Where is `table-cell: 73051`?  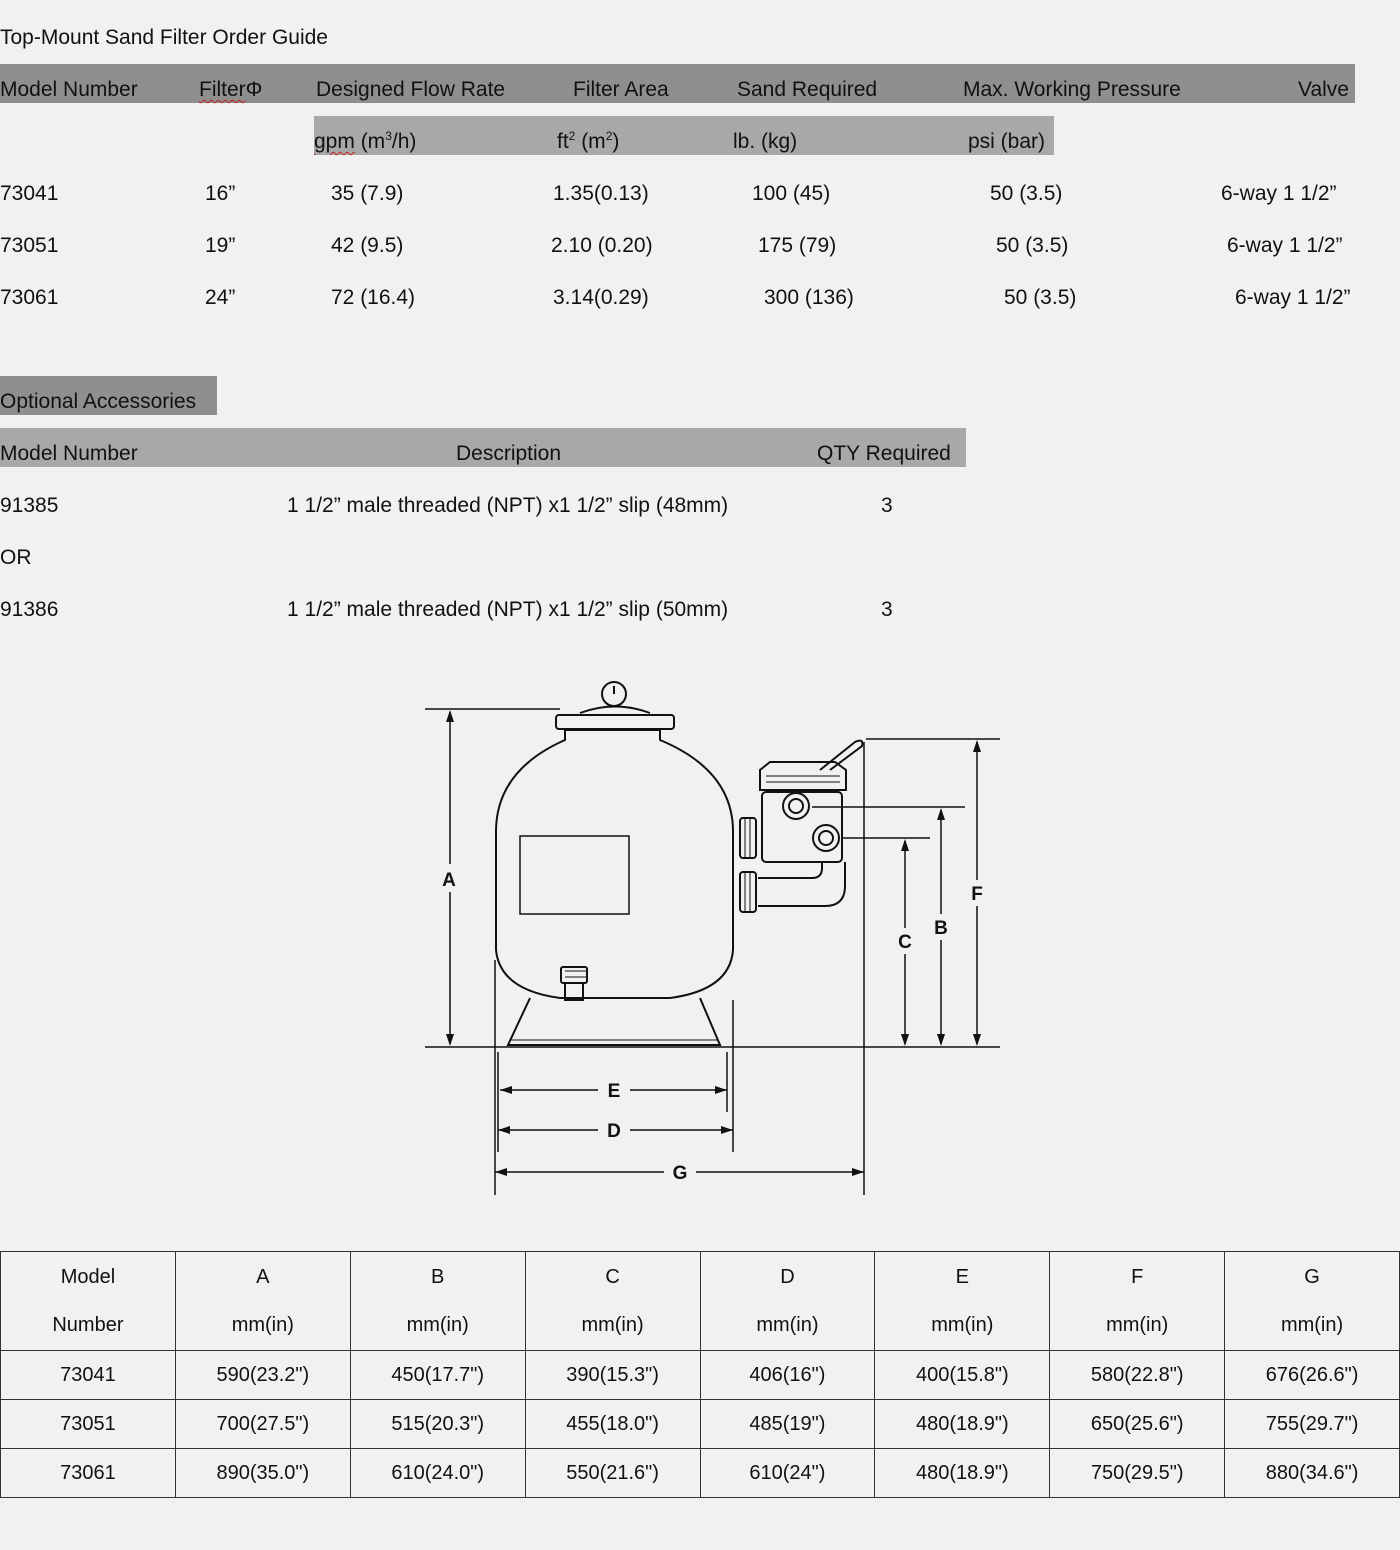 table-cell: 73051 is located at coordinates (88, 1424).